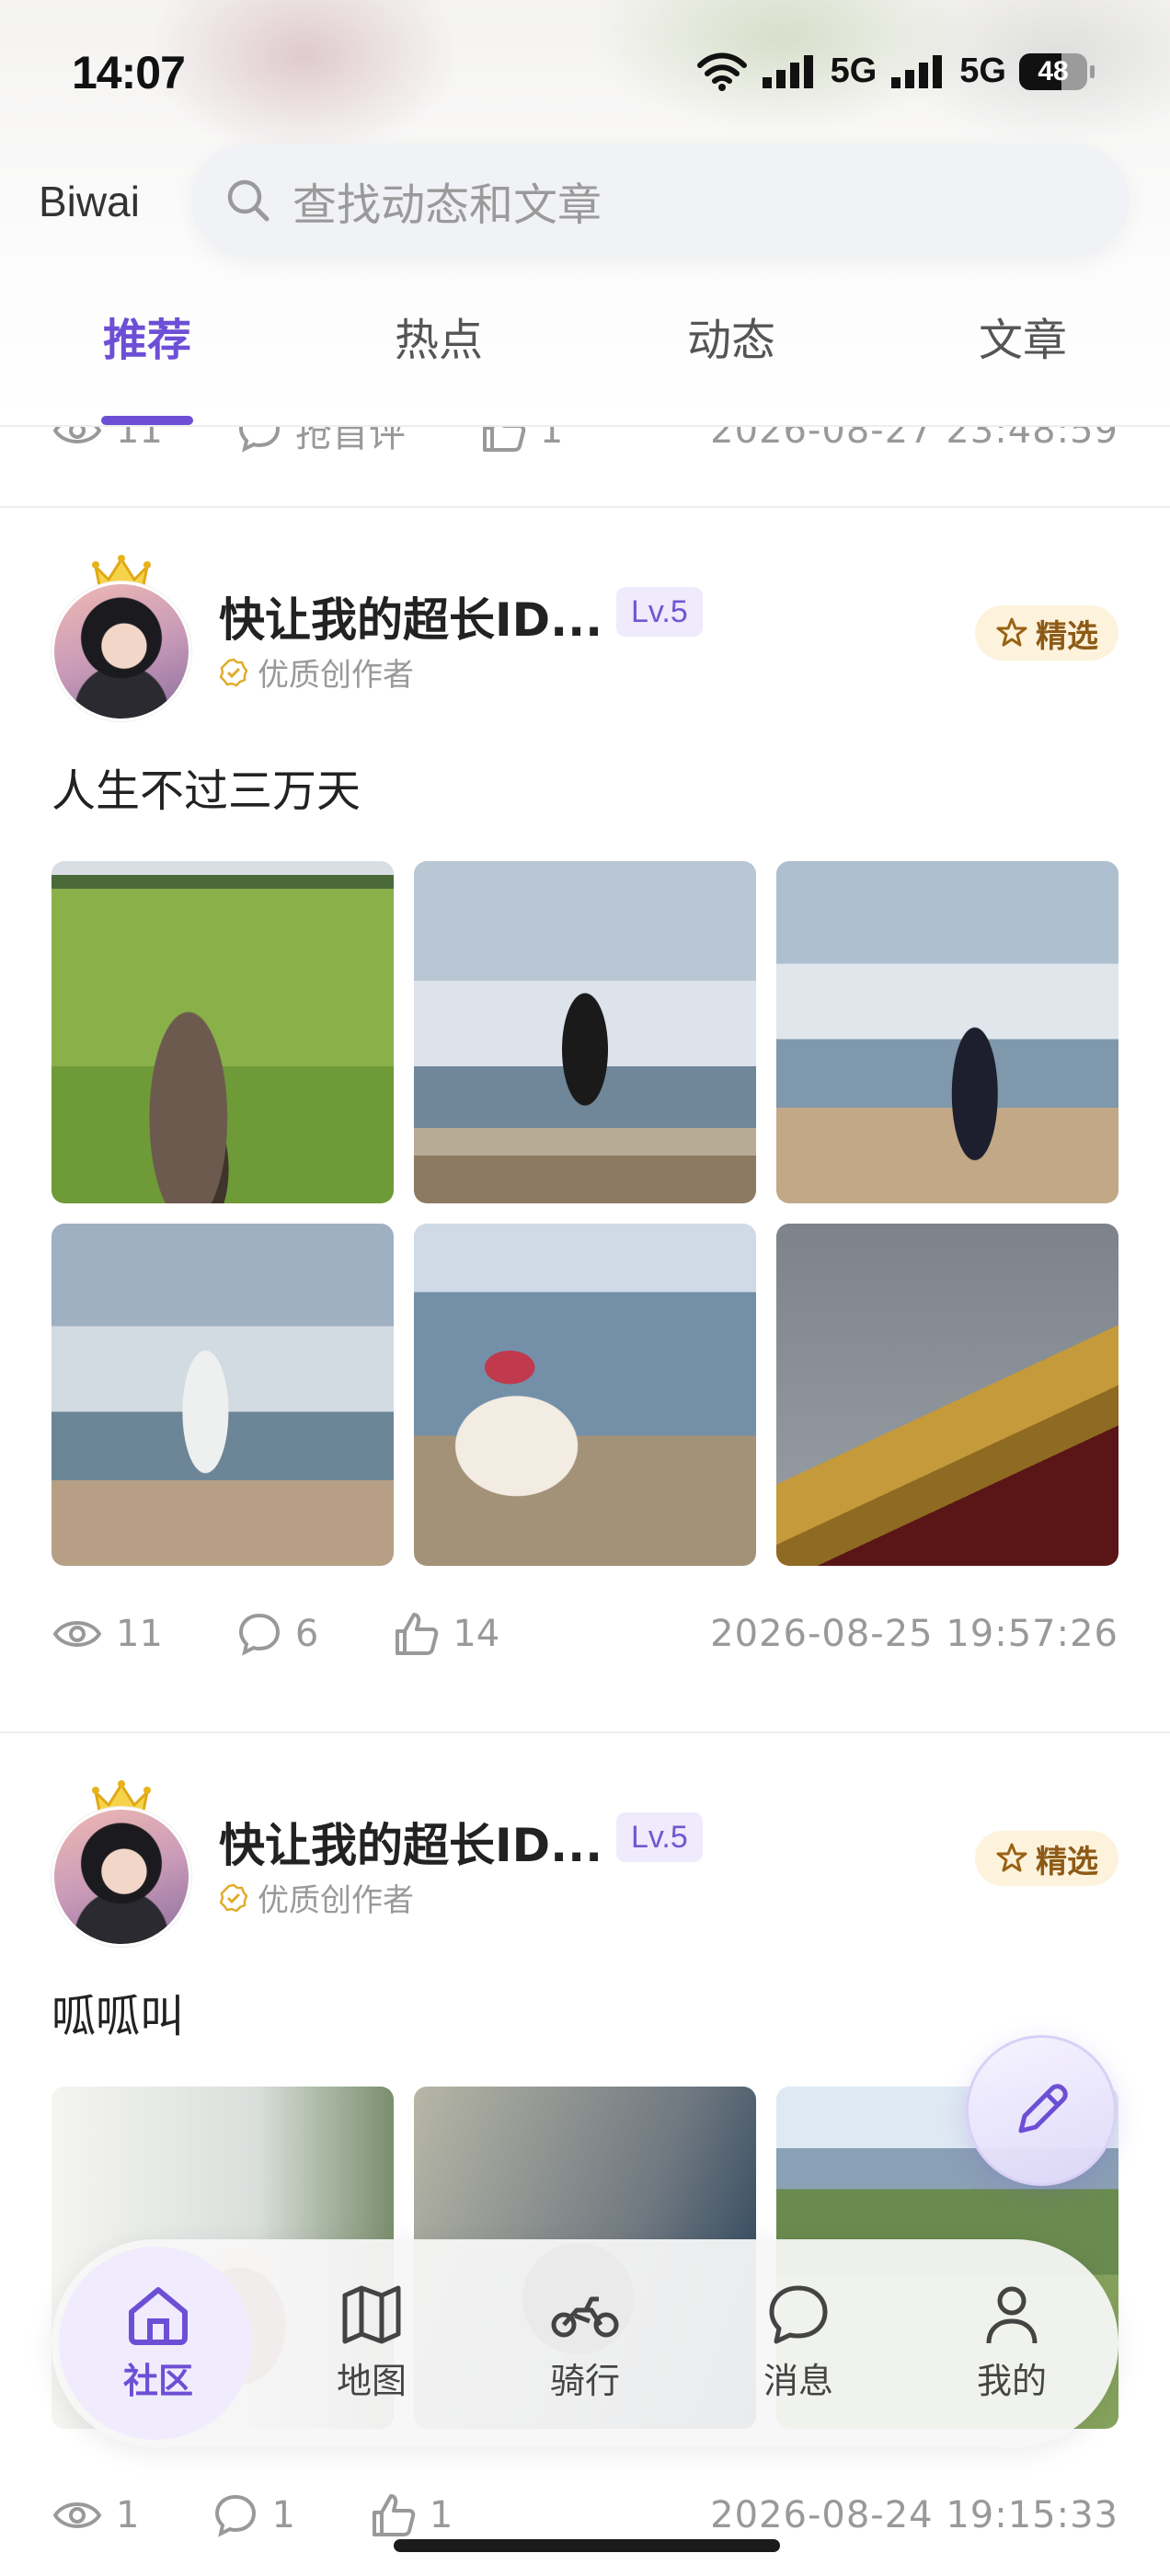  I want to click on motorcycle-icon, so click(585, 2316).